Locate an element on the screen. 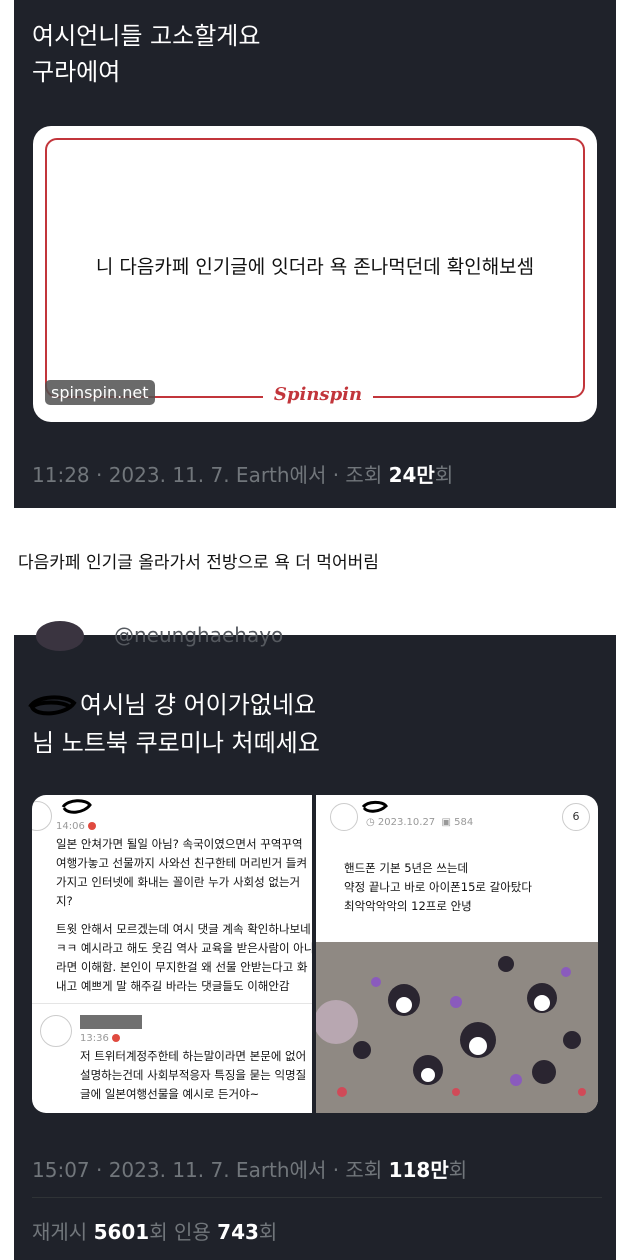  laptop-stickers-photo is located at coordinates (457, 1027).